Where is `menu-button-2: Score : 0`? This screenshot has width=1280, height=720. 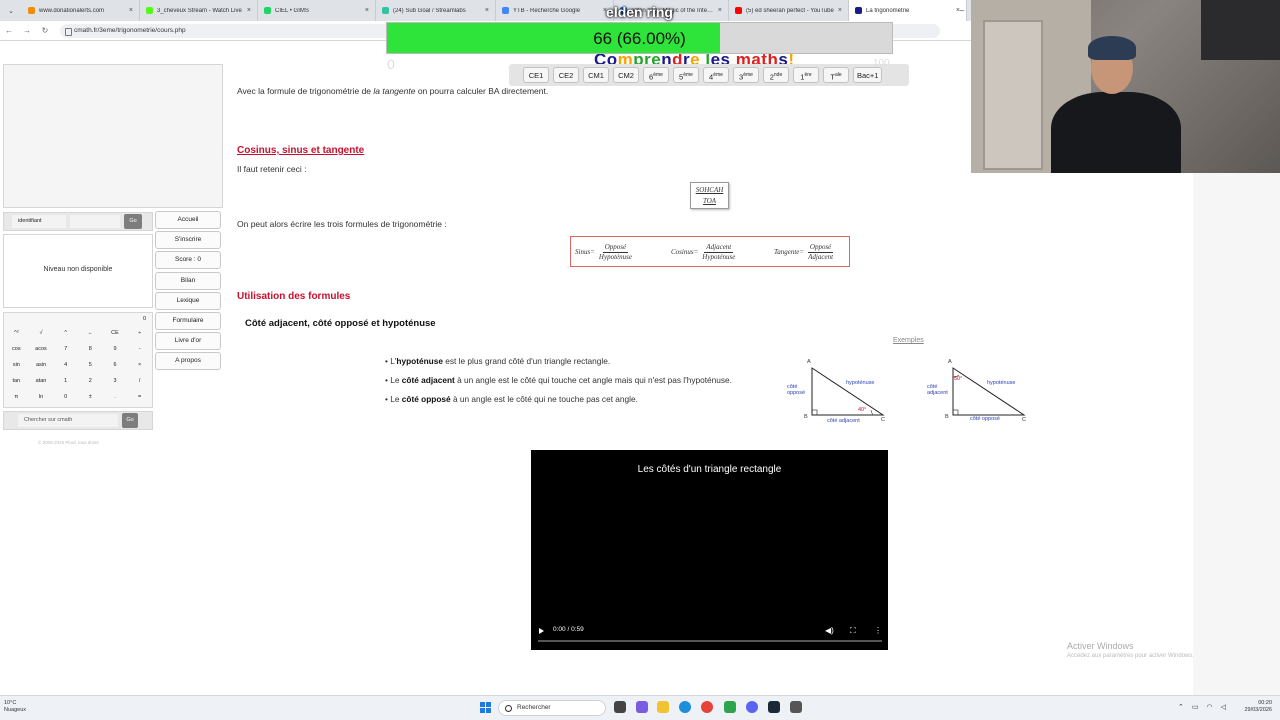 menu-button-2: Score : 0 is located at coordinates (188, 260).